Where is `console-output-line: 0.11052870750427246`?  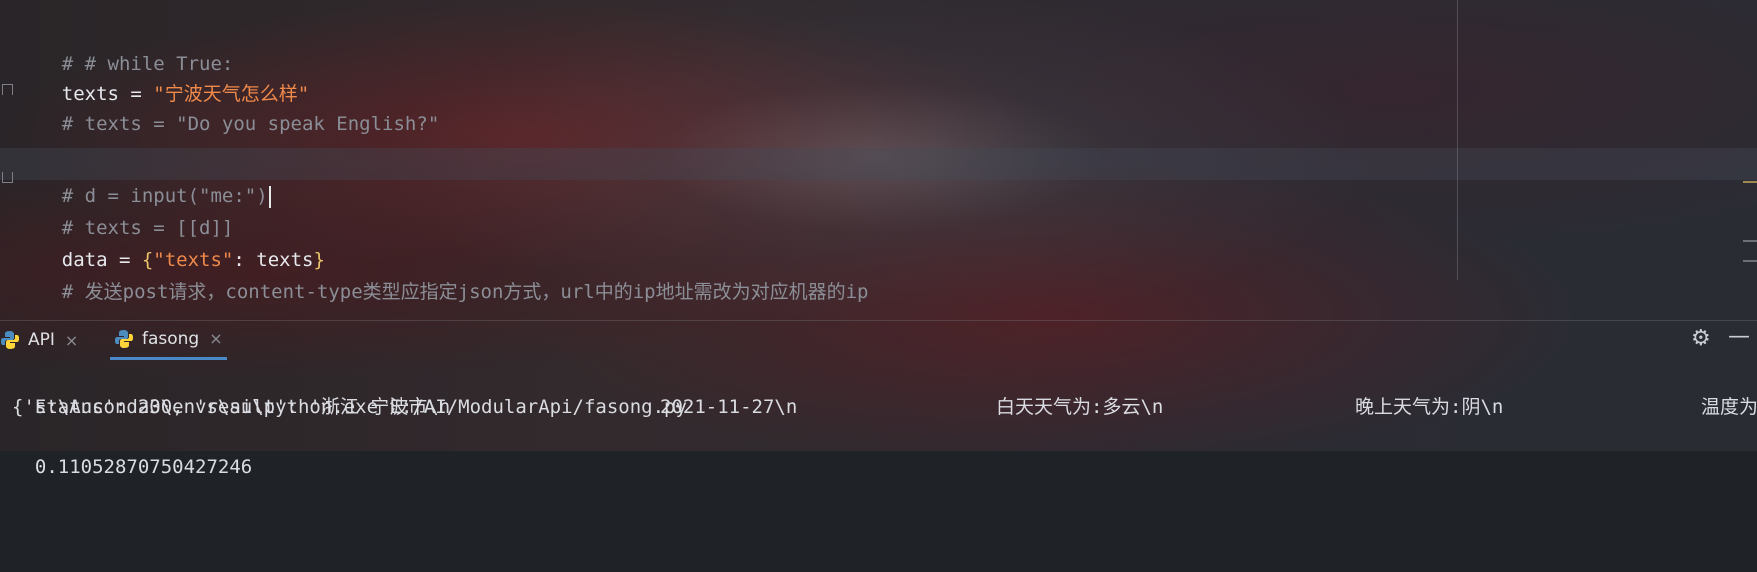
console-output-line: 0.11052870750427246 is located at coordinates (132, 450).